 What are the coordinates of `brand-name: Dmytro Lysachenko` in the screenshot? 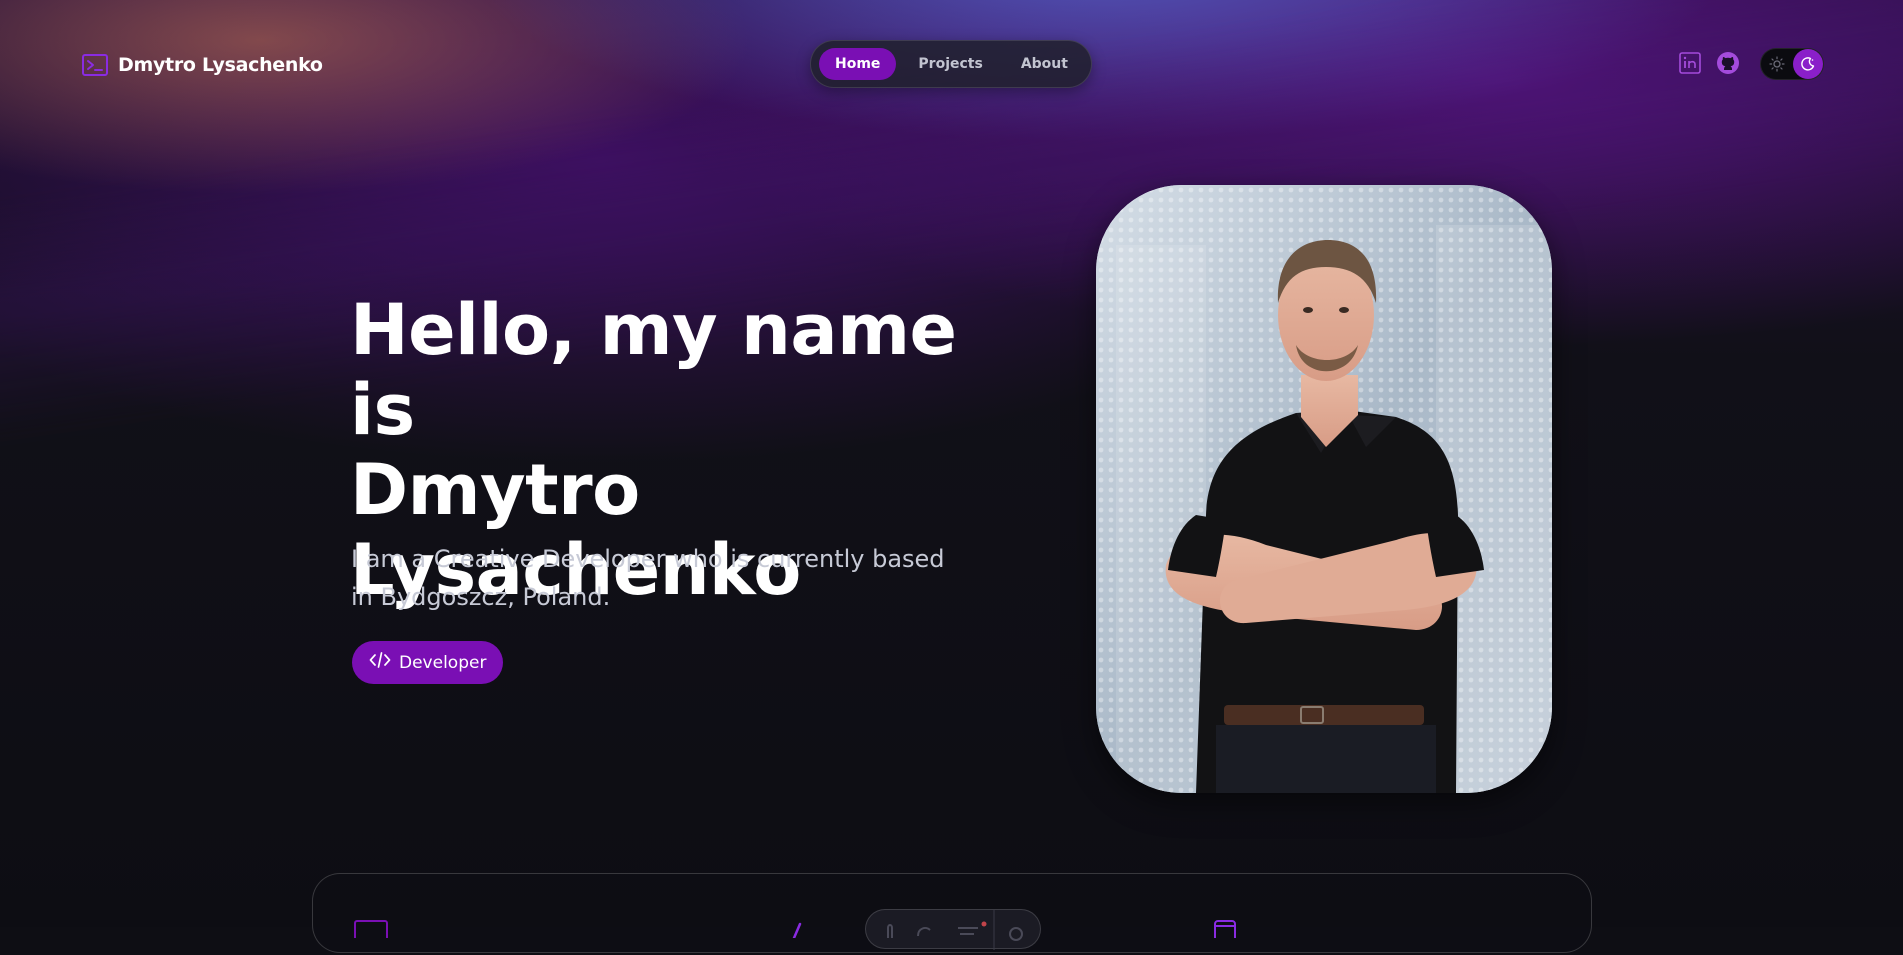 It's located at (220, 65).